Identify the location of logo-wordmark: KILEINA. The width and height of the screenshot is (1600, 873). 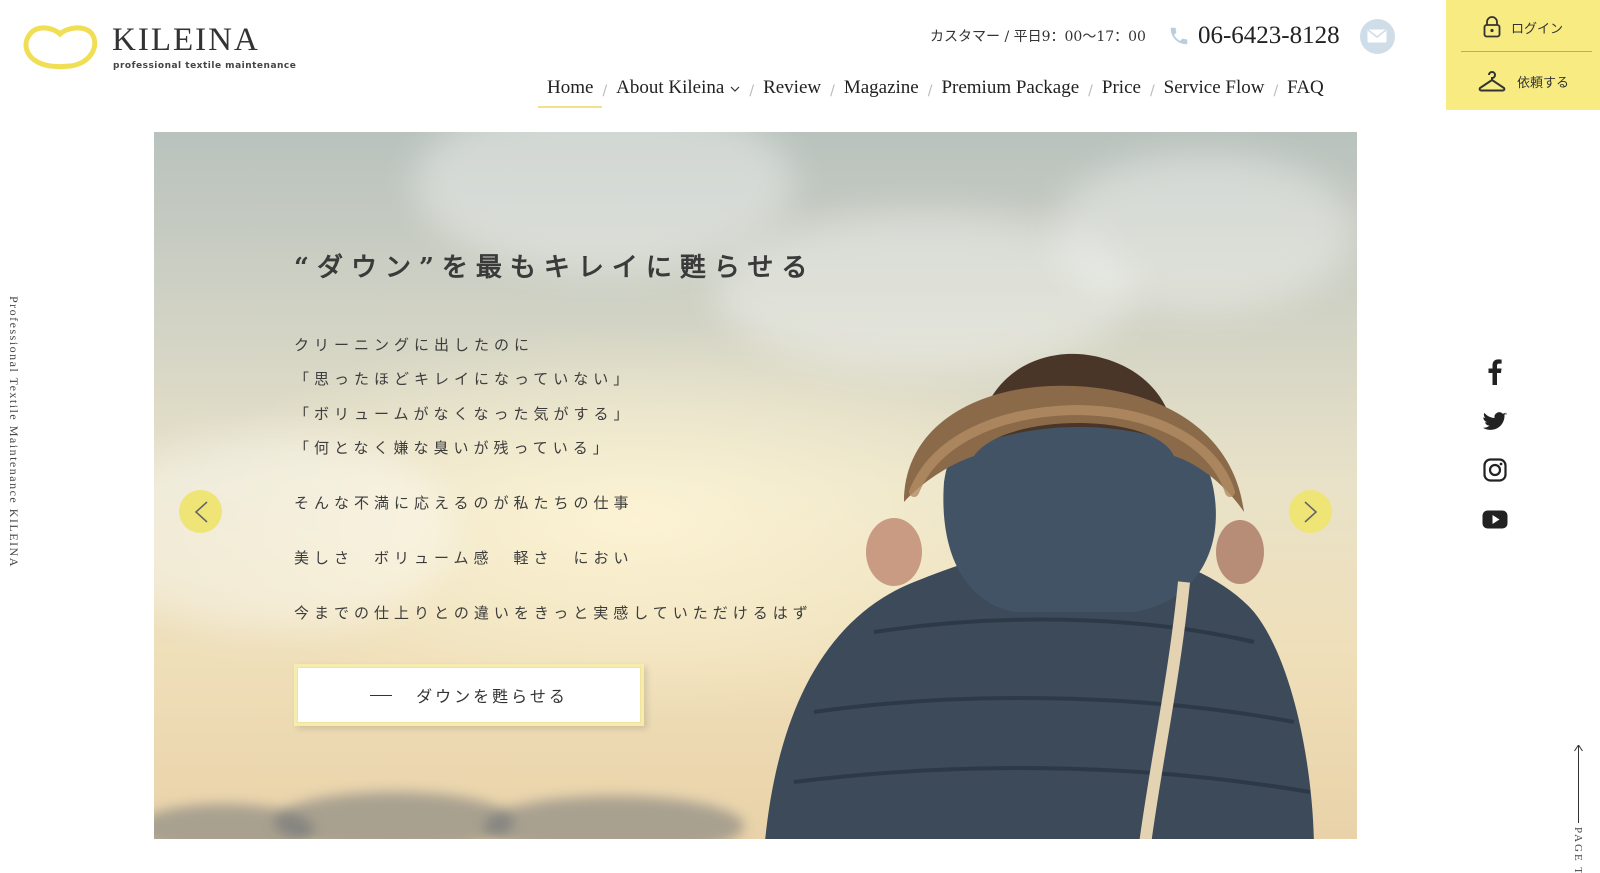
(186, 40).